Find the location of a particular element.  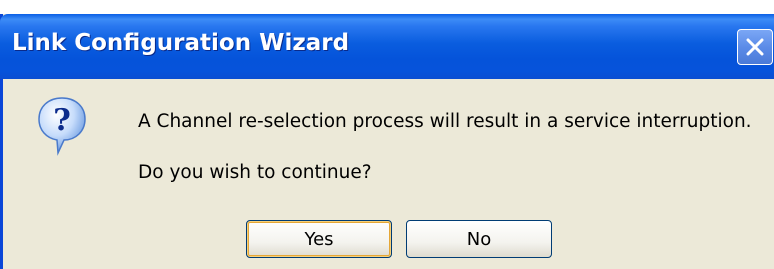

window-title: Link Configuration Wizard is located at coordinates (181, 43).